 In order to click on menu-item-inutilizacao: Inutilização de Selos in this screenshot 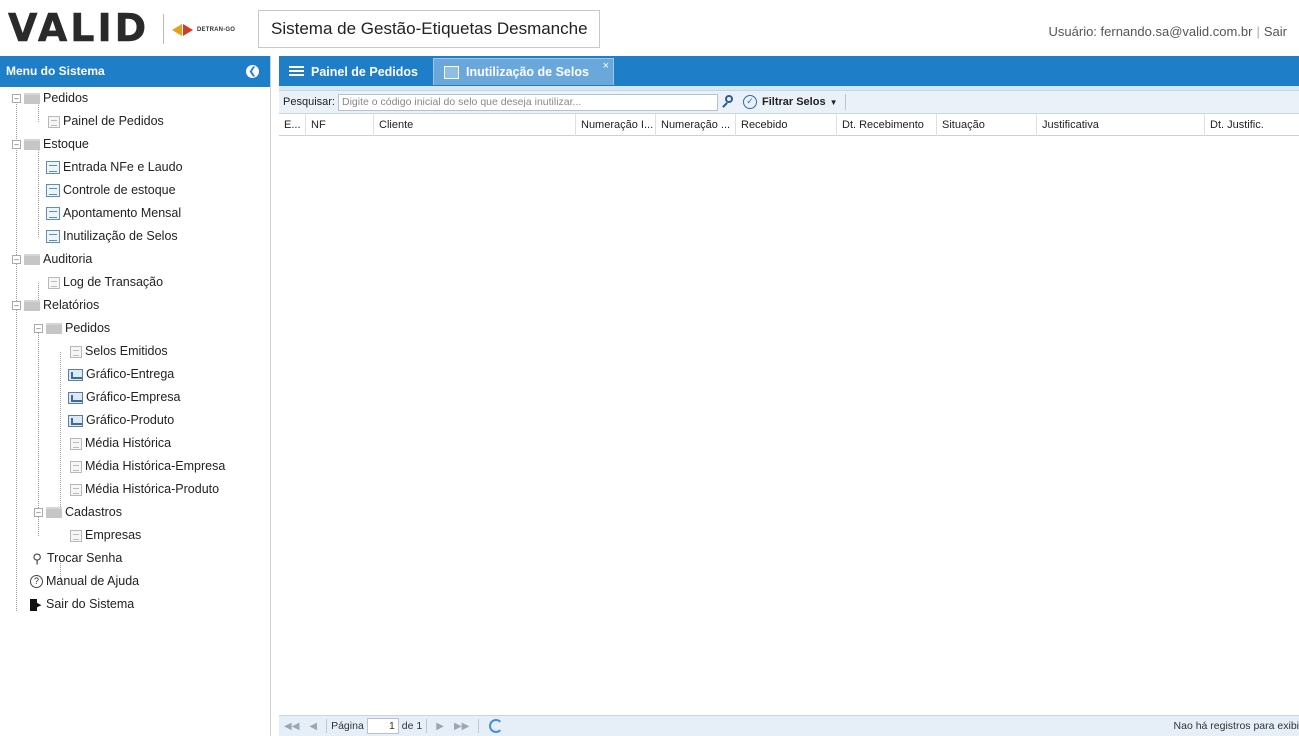, I will do `click(112, 236)`.